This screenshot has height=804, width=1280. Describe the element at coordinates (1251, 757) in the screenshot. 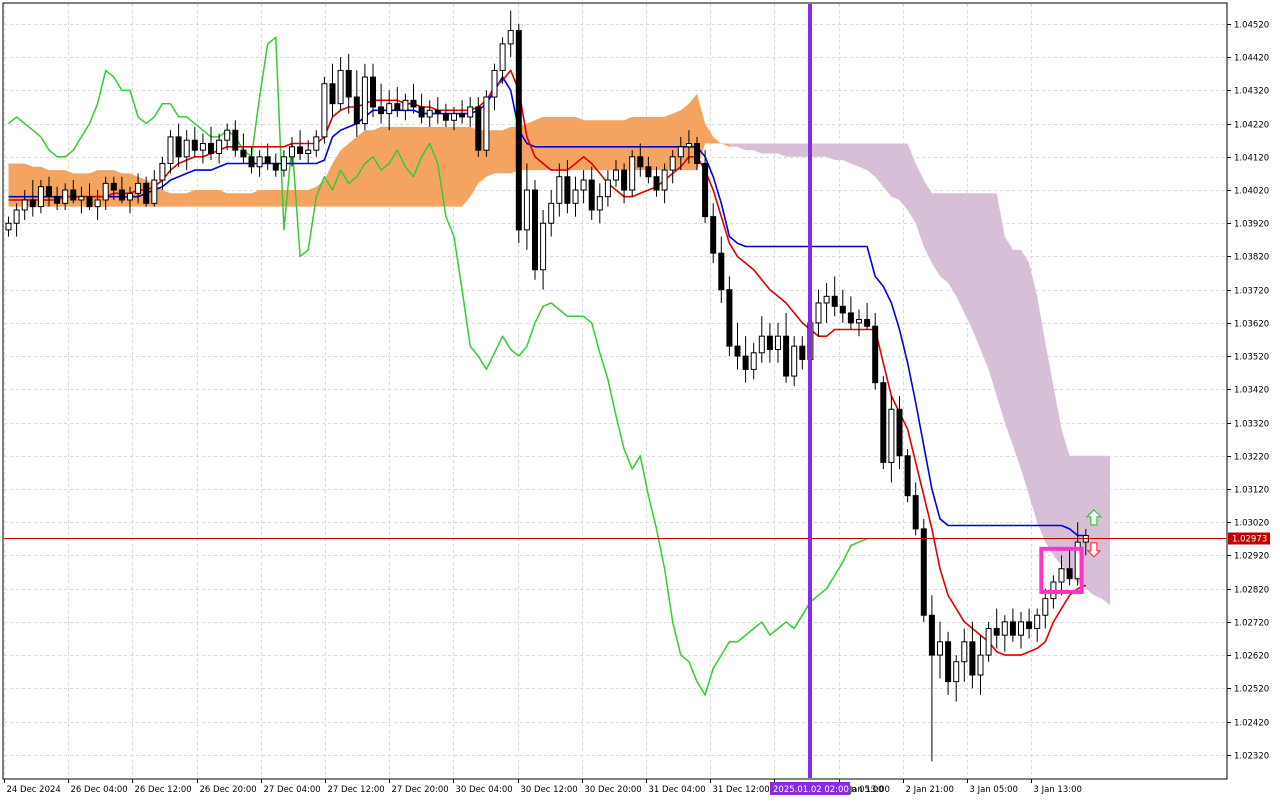

I see `price-tick-label: 1.02320` at that location.